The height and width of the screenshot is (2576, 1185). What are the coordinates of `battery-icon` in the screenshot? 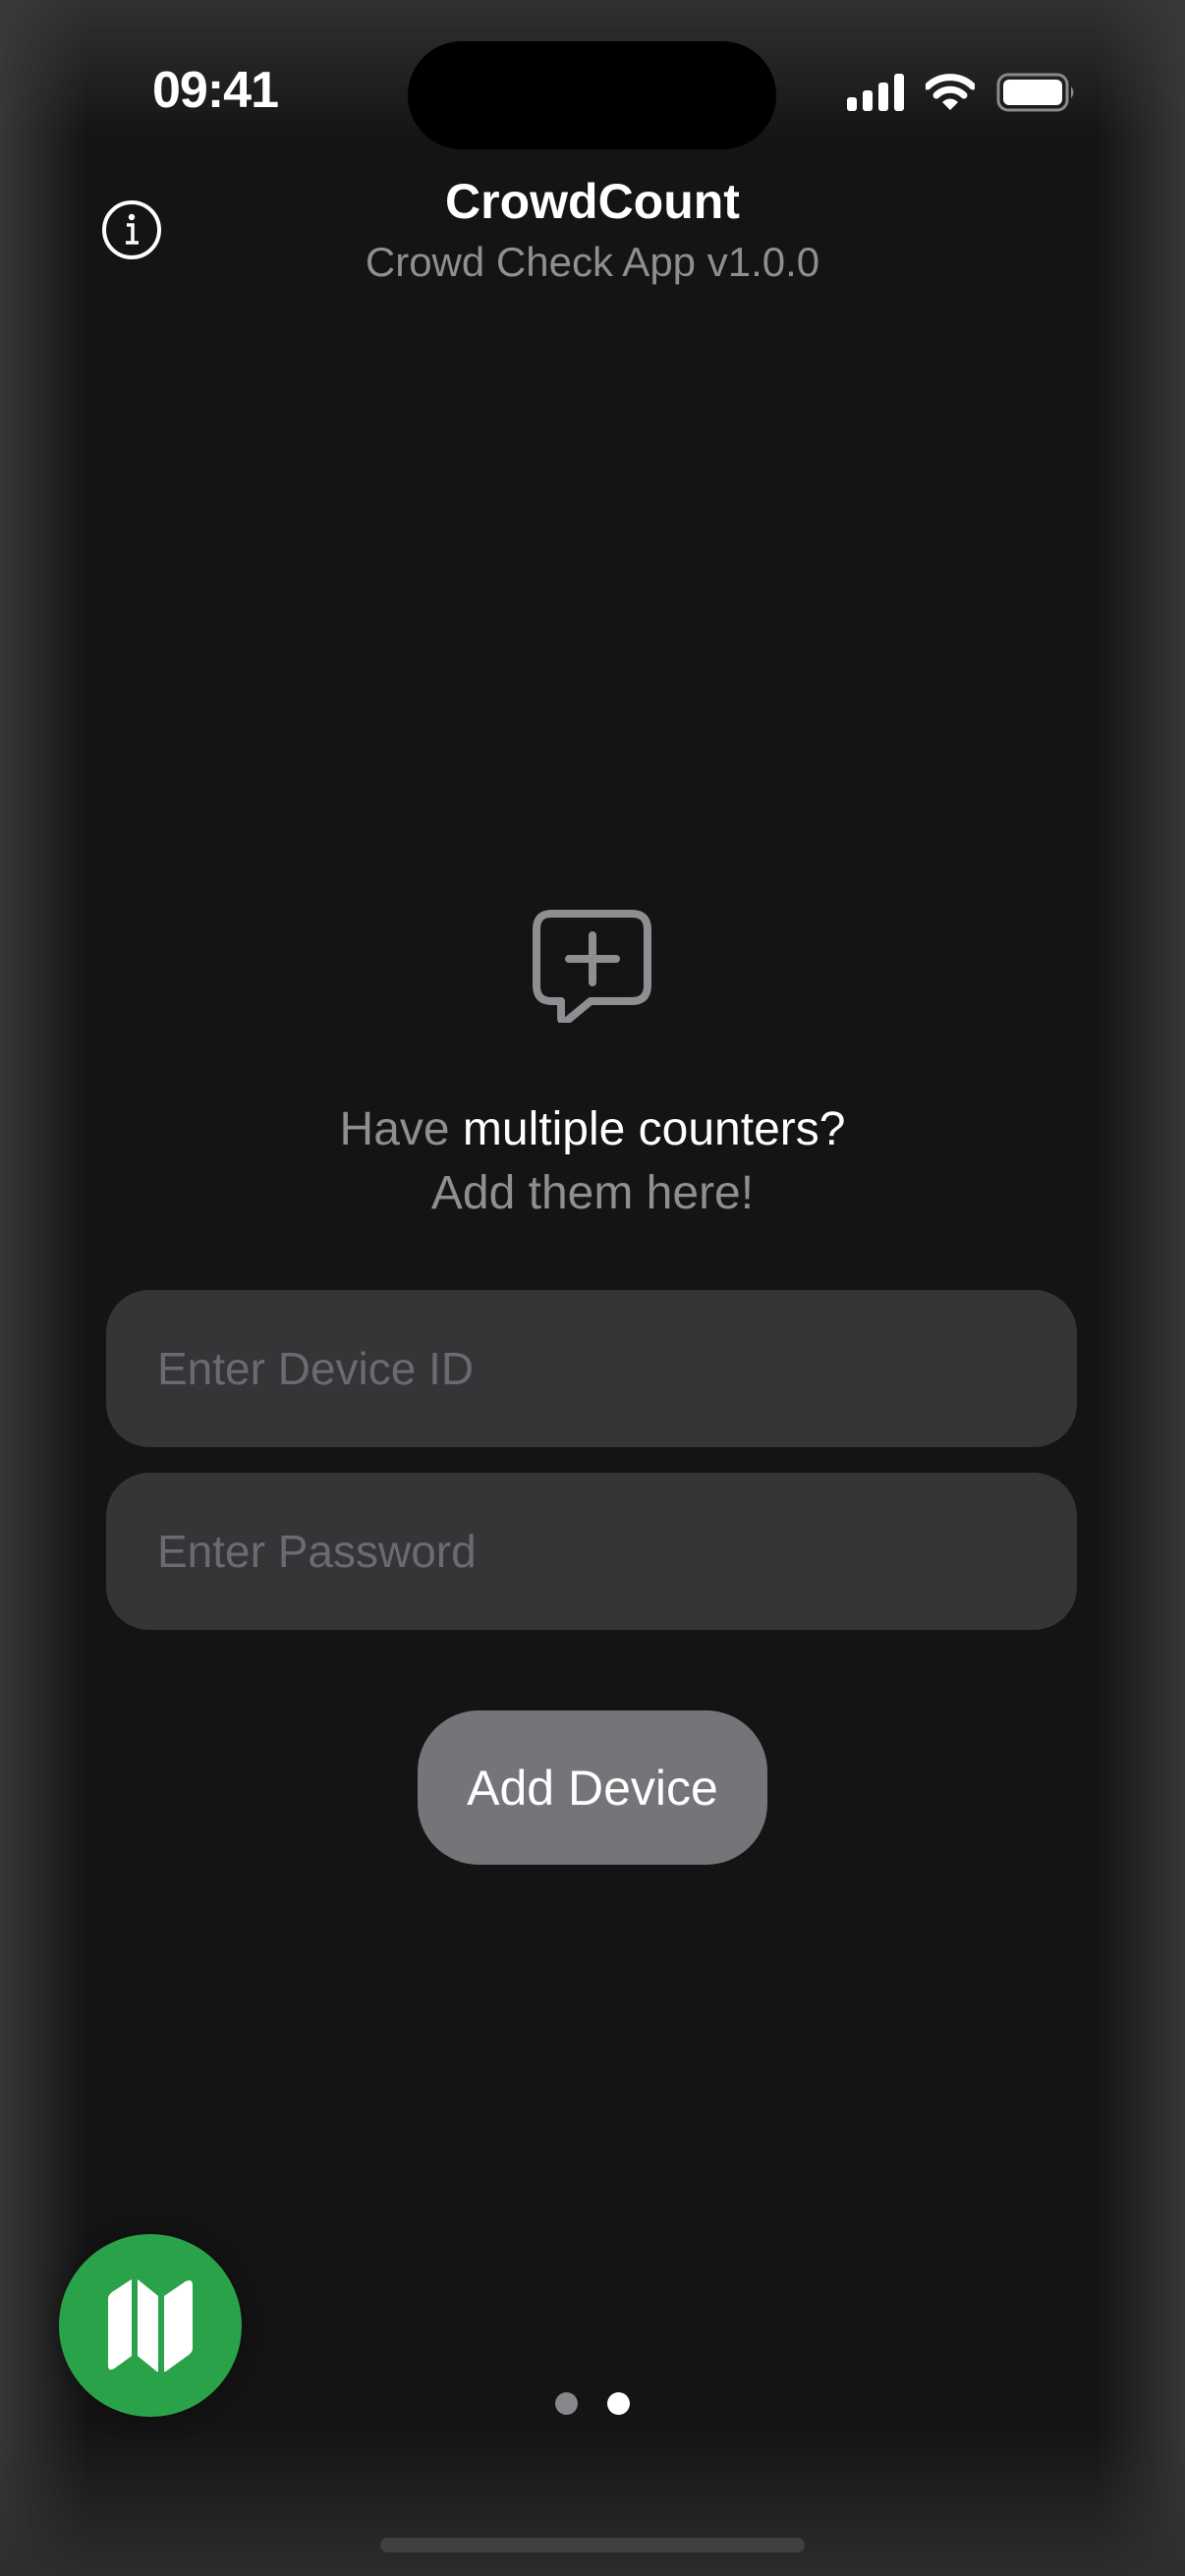 It's located at (1035, 92).